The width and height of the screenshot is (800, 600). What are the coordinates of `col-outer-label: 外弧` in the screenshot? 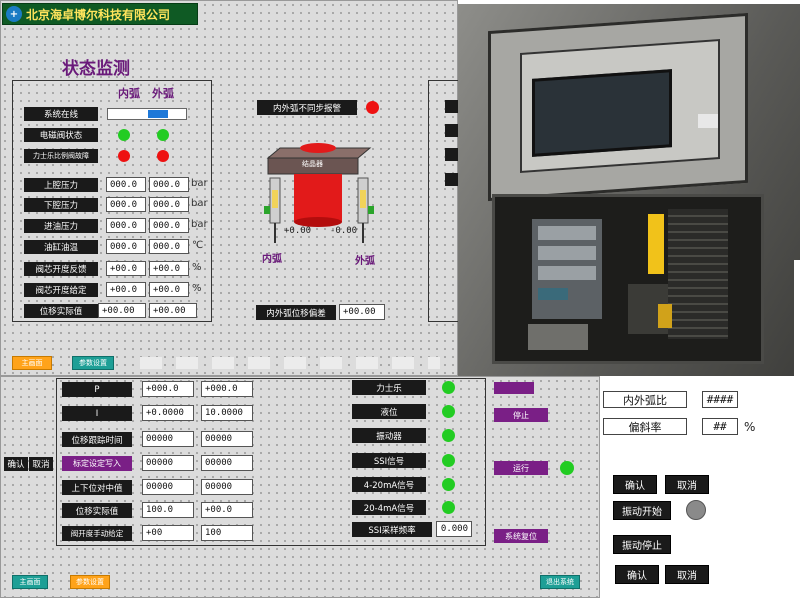 It's located at (163, 93).